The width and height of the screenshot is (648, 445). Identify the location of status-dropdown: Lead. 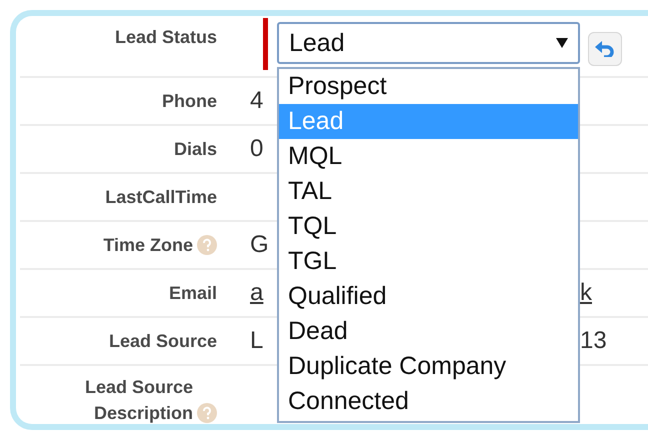
(428, 43).